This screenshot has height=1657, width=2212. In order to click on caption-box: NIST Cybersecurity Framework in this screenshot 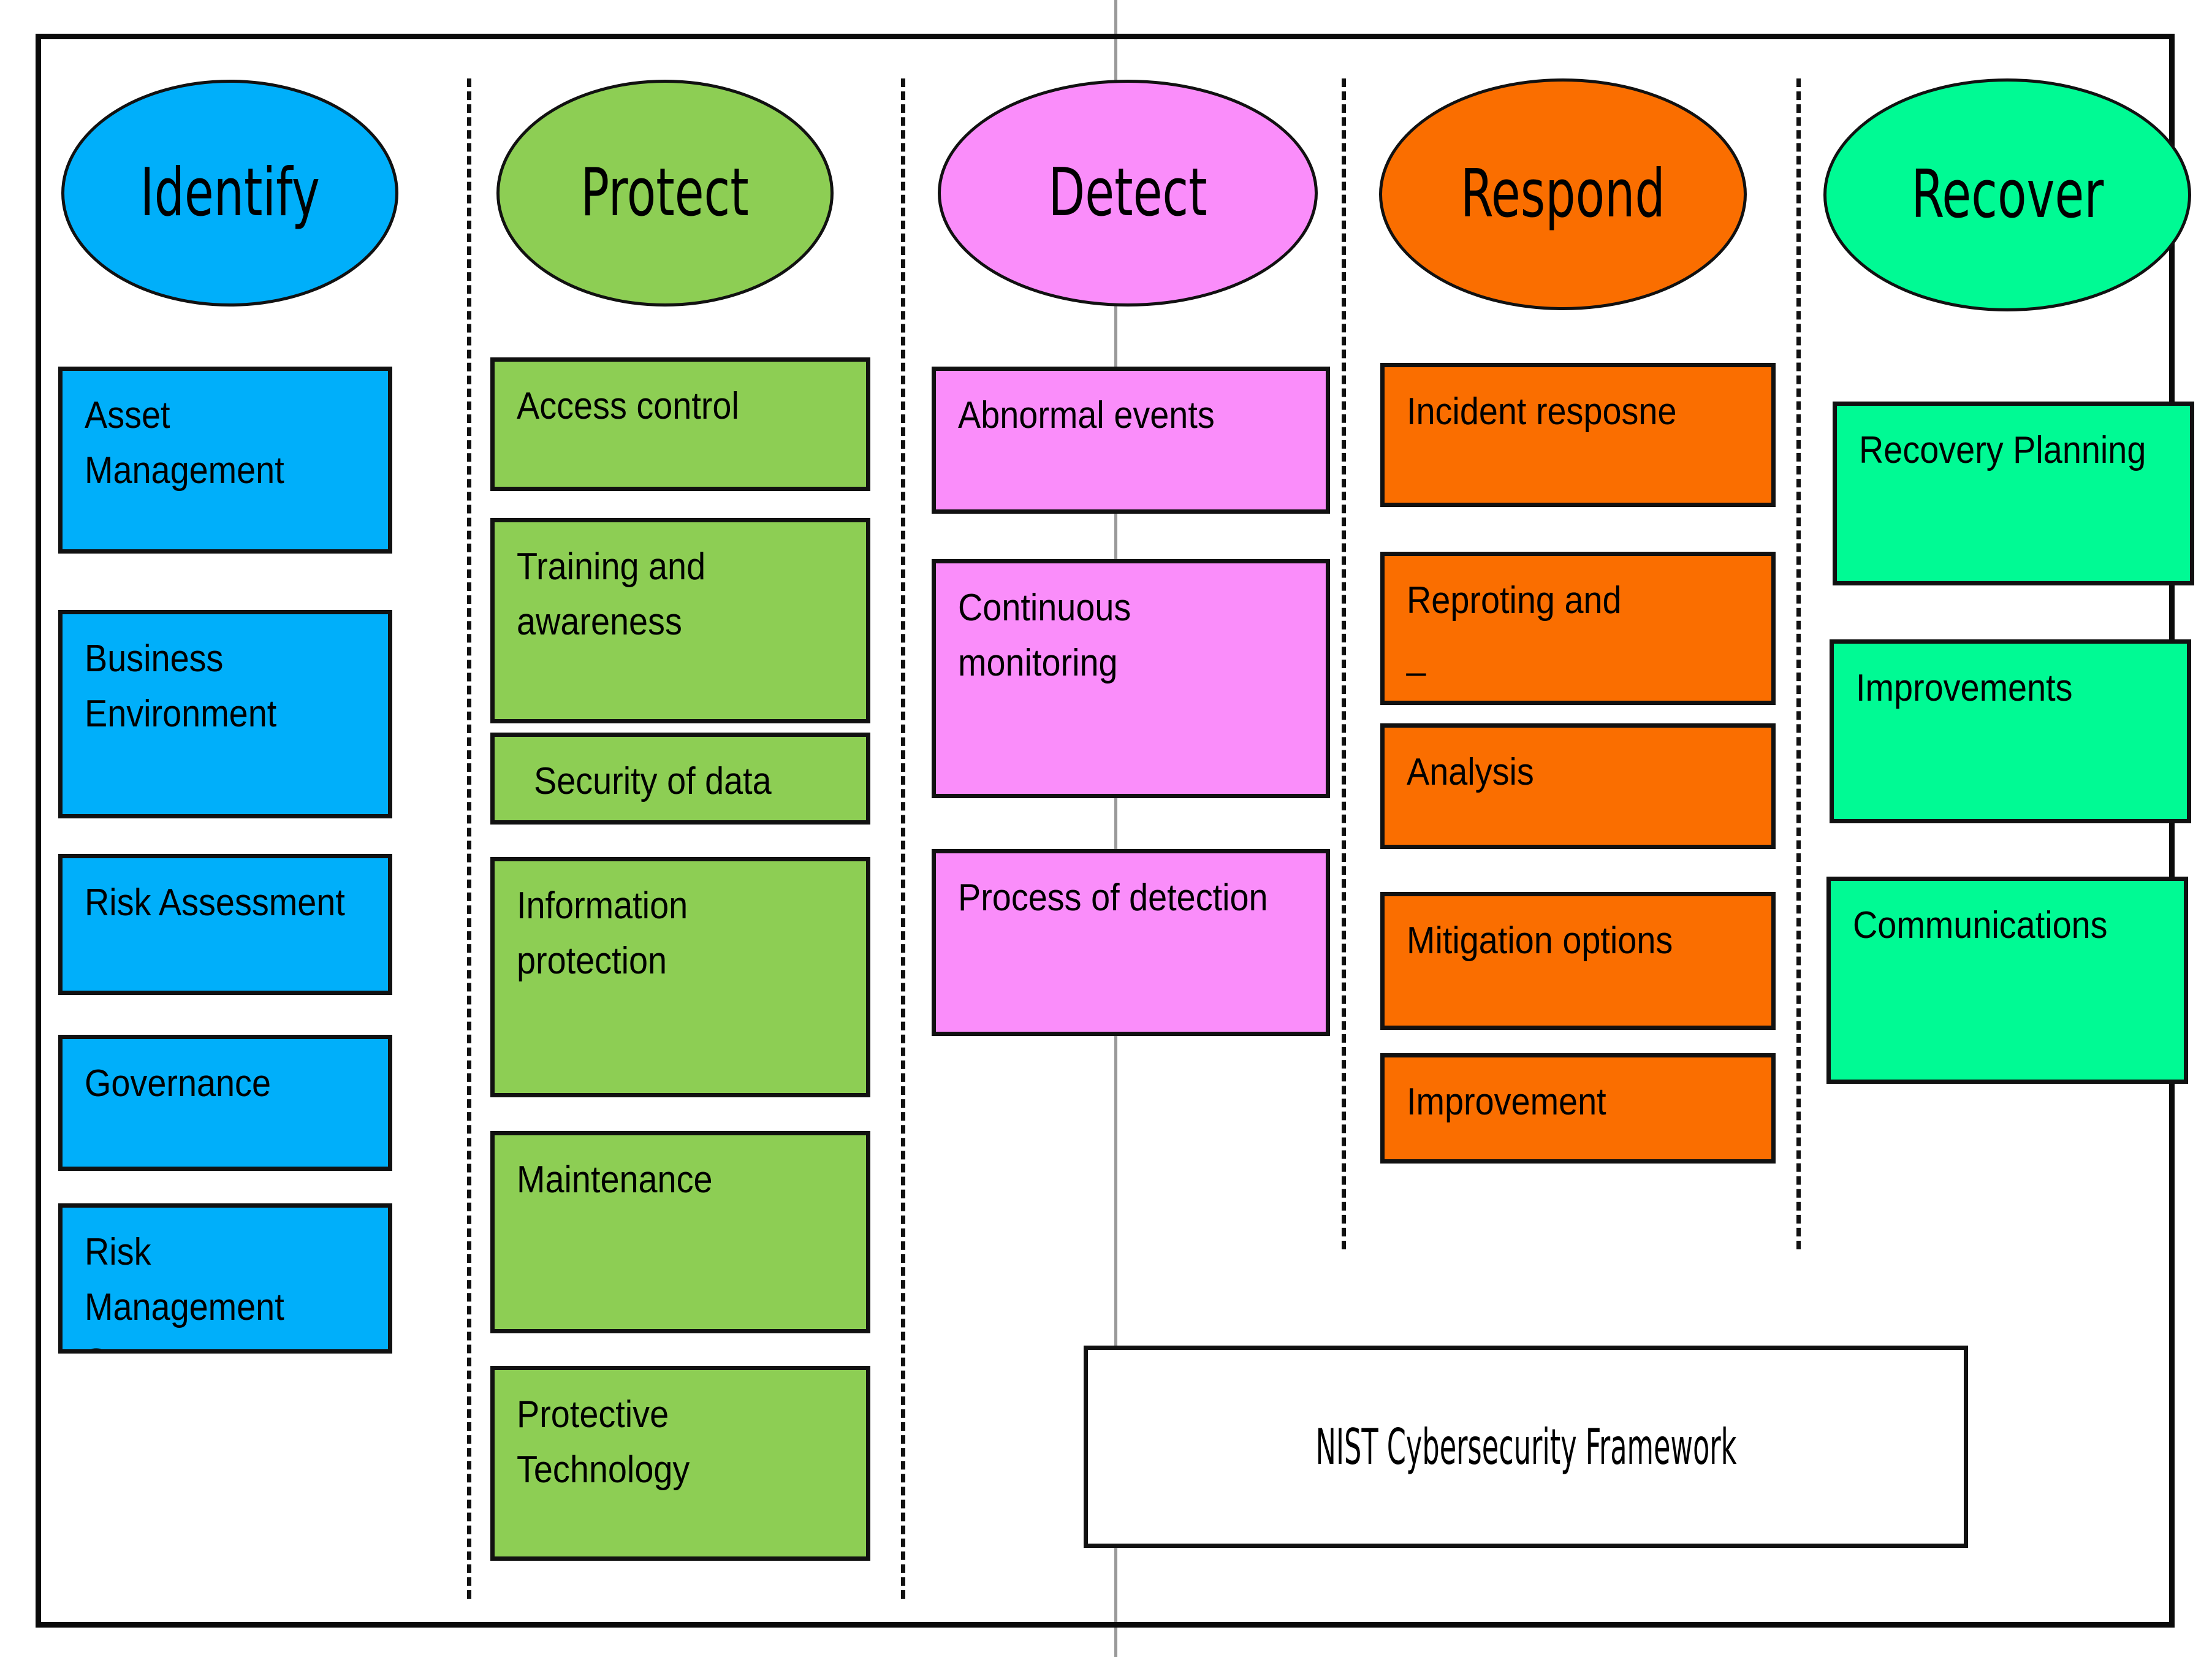, I will do `click(1526, 1447)`.